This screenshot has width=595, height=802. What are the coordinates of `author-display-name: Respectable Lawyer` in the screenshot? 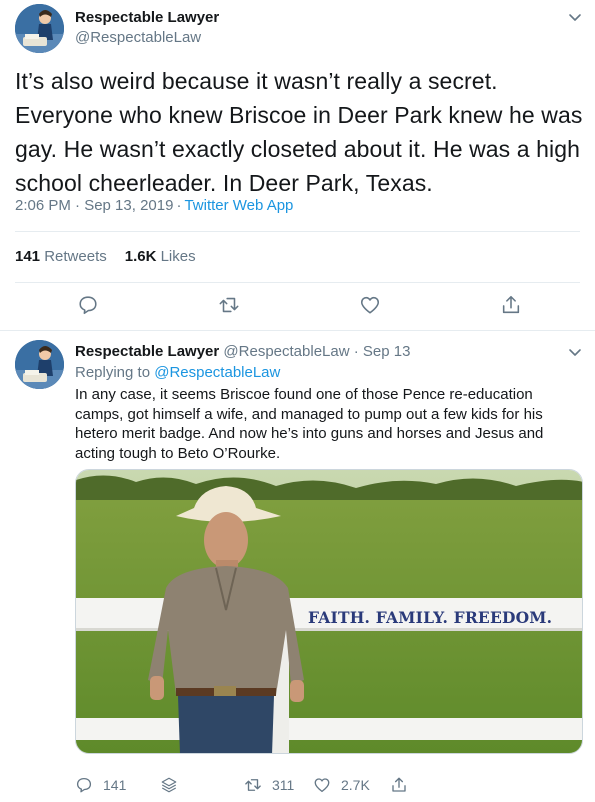 It's located at (147, 17).